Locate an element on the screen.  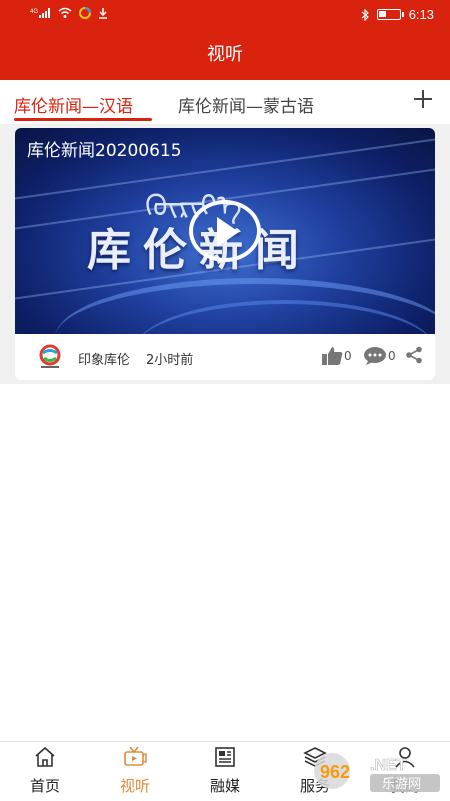
page-header: 视听 is located at coordinates (225, 55).